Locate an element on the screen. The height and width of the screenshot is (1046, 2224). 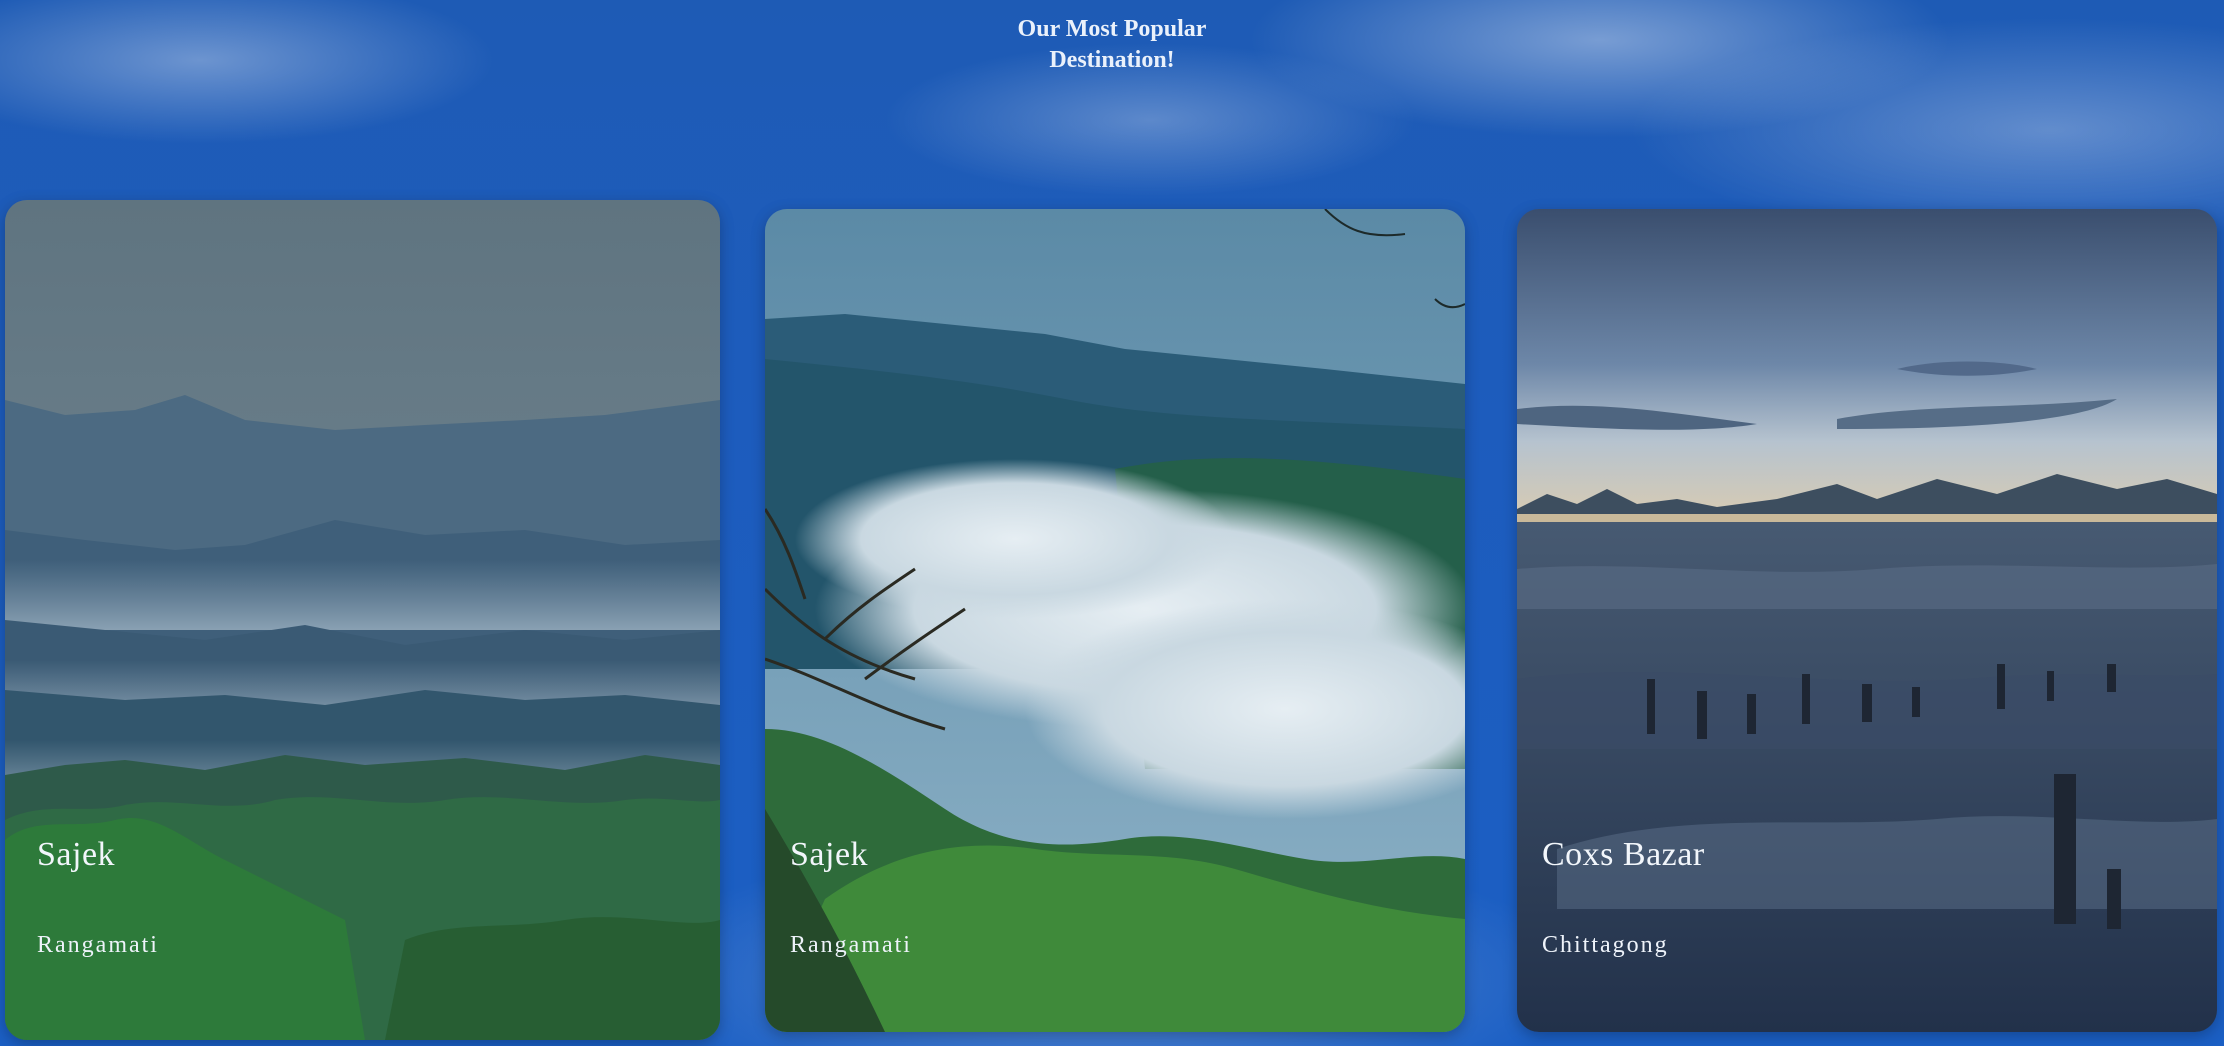
page-title-line-2: Destination! is located at coordinates (1112, 60).